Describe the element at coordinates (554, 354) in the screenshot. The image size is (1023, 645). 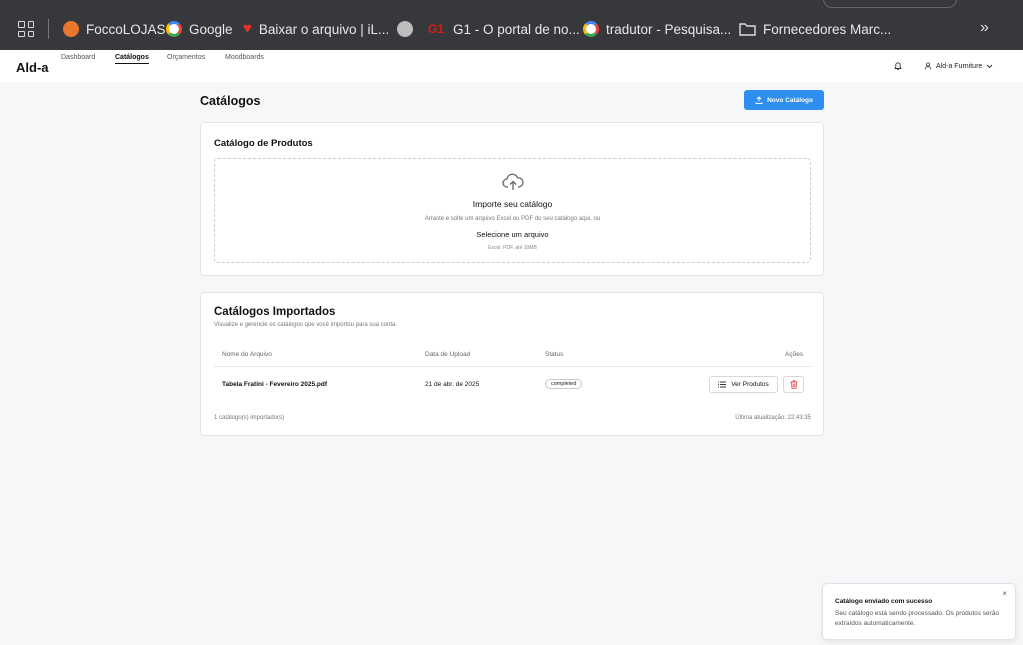
I see `column-header-status: Status` at that location.